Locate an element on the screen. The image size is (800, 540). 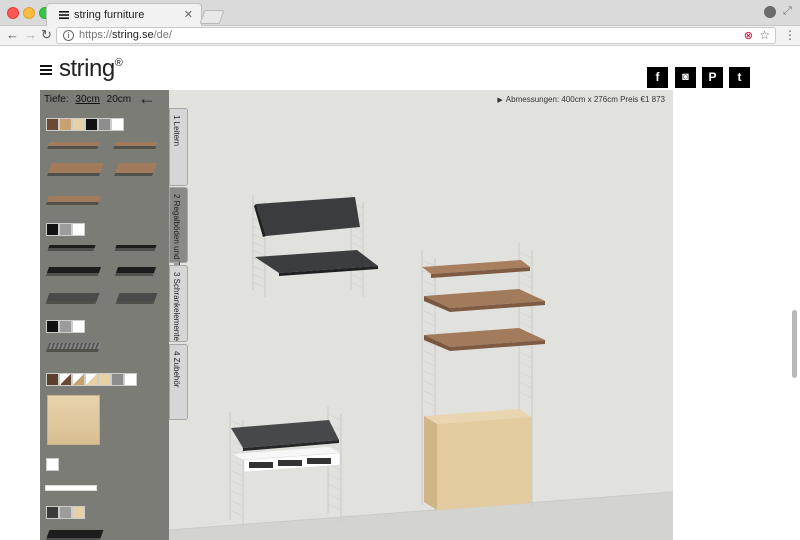
cabinet-swatches is located at coordinates (91, 379).